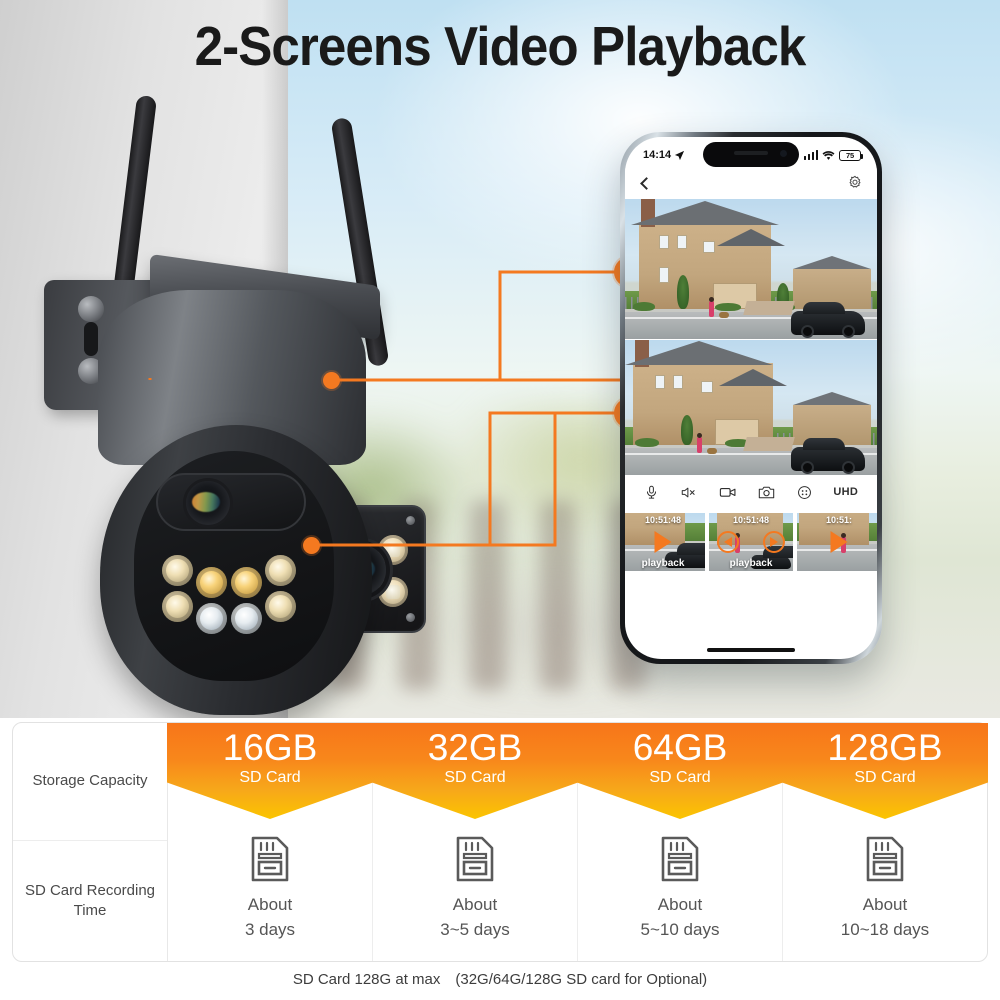 The width and height of the screenshot is (1000, 1000). What do you see at coordinates (646, 183) in the screenshot?
I see `back-chevron-icon` at bounding box center [646, 183].